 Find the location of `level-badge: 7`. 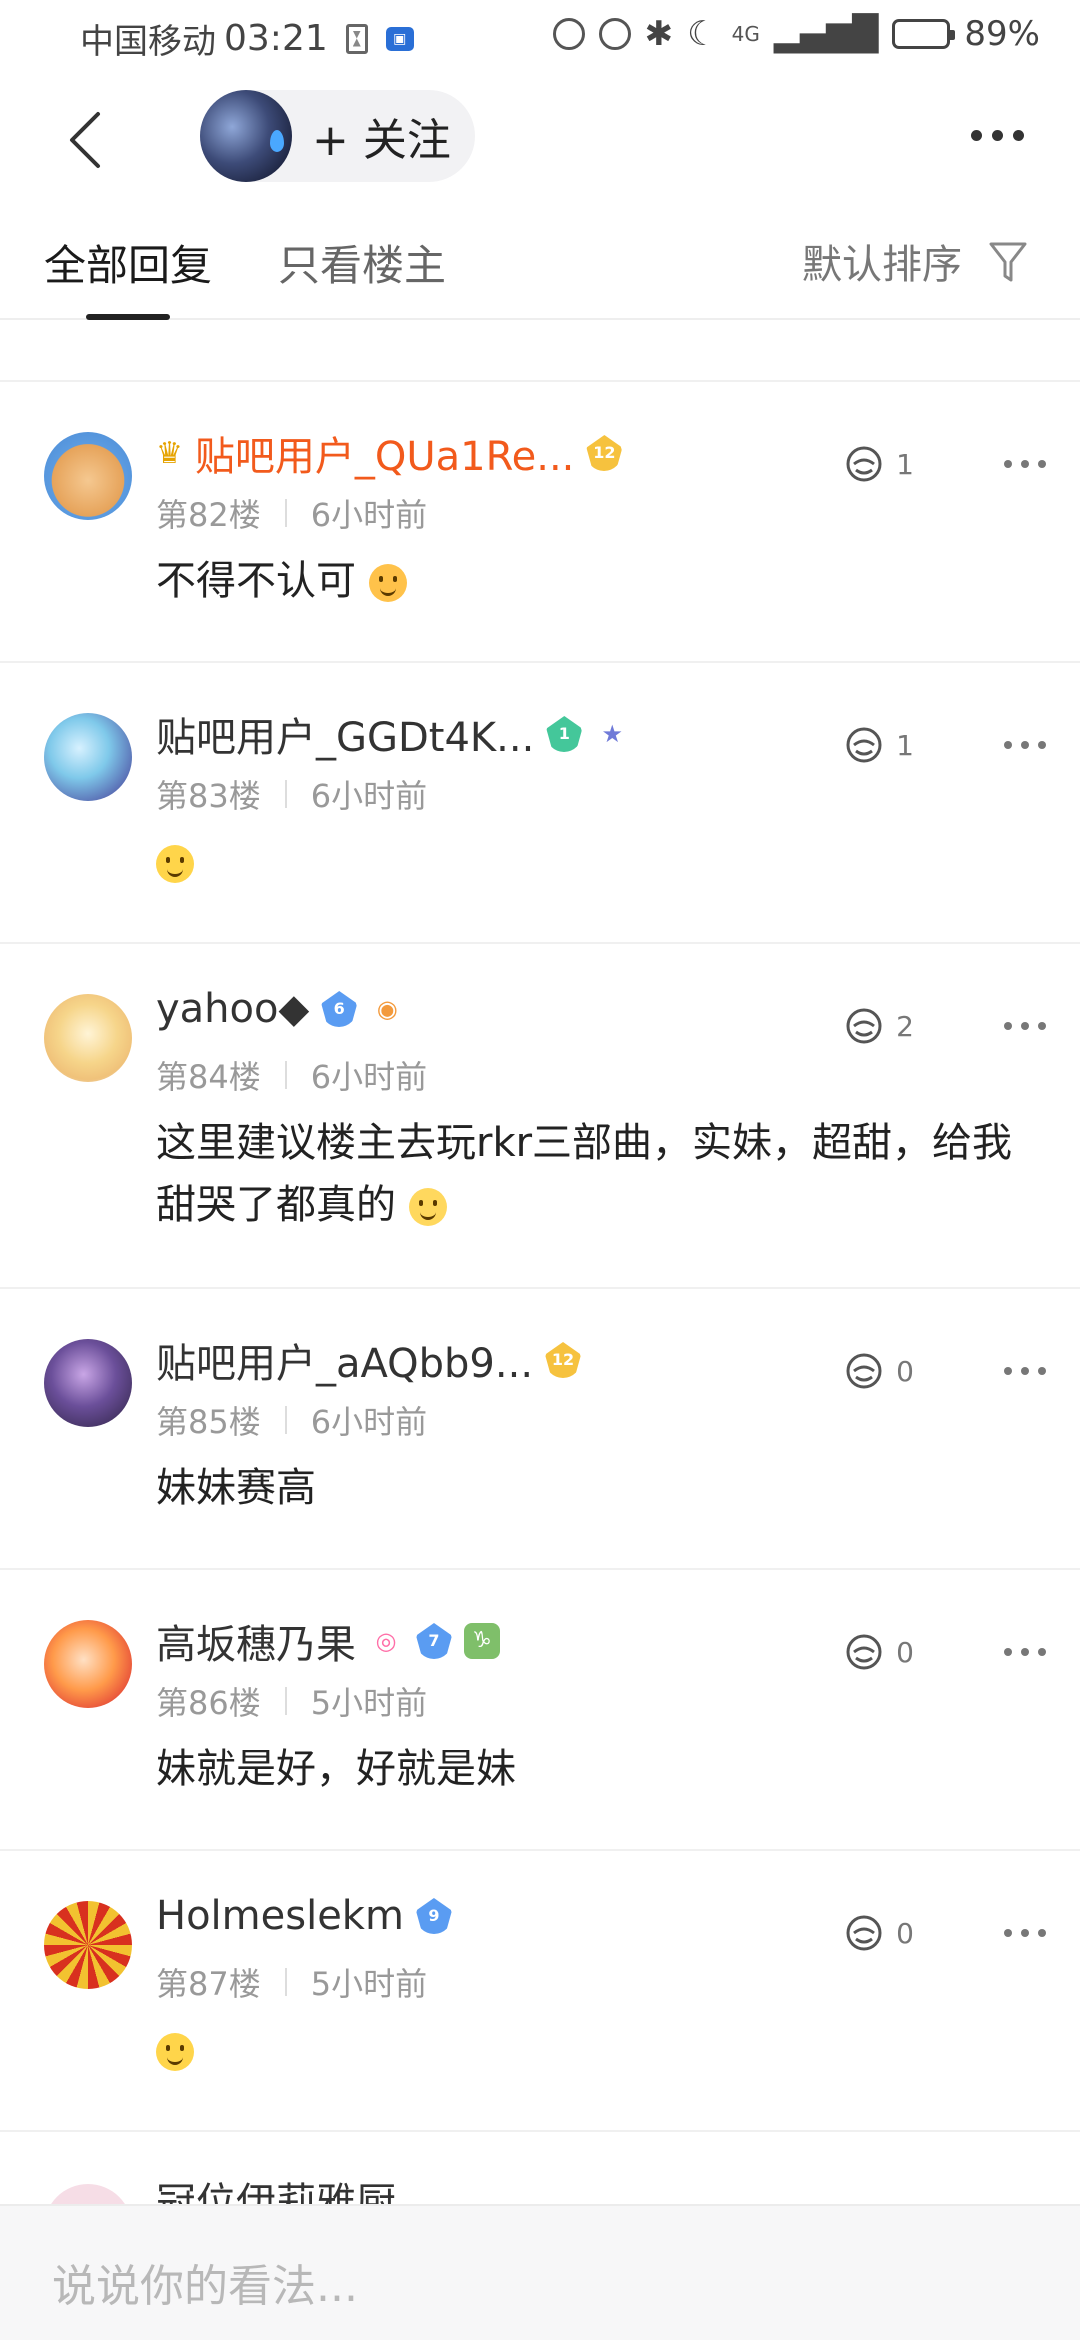

level-badge: 7 is located at coordinates (434, 1641).